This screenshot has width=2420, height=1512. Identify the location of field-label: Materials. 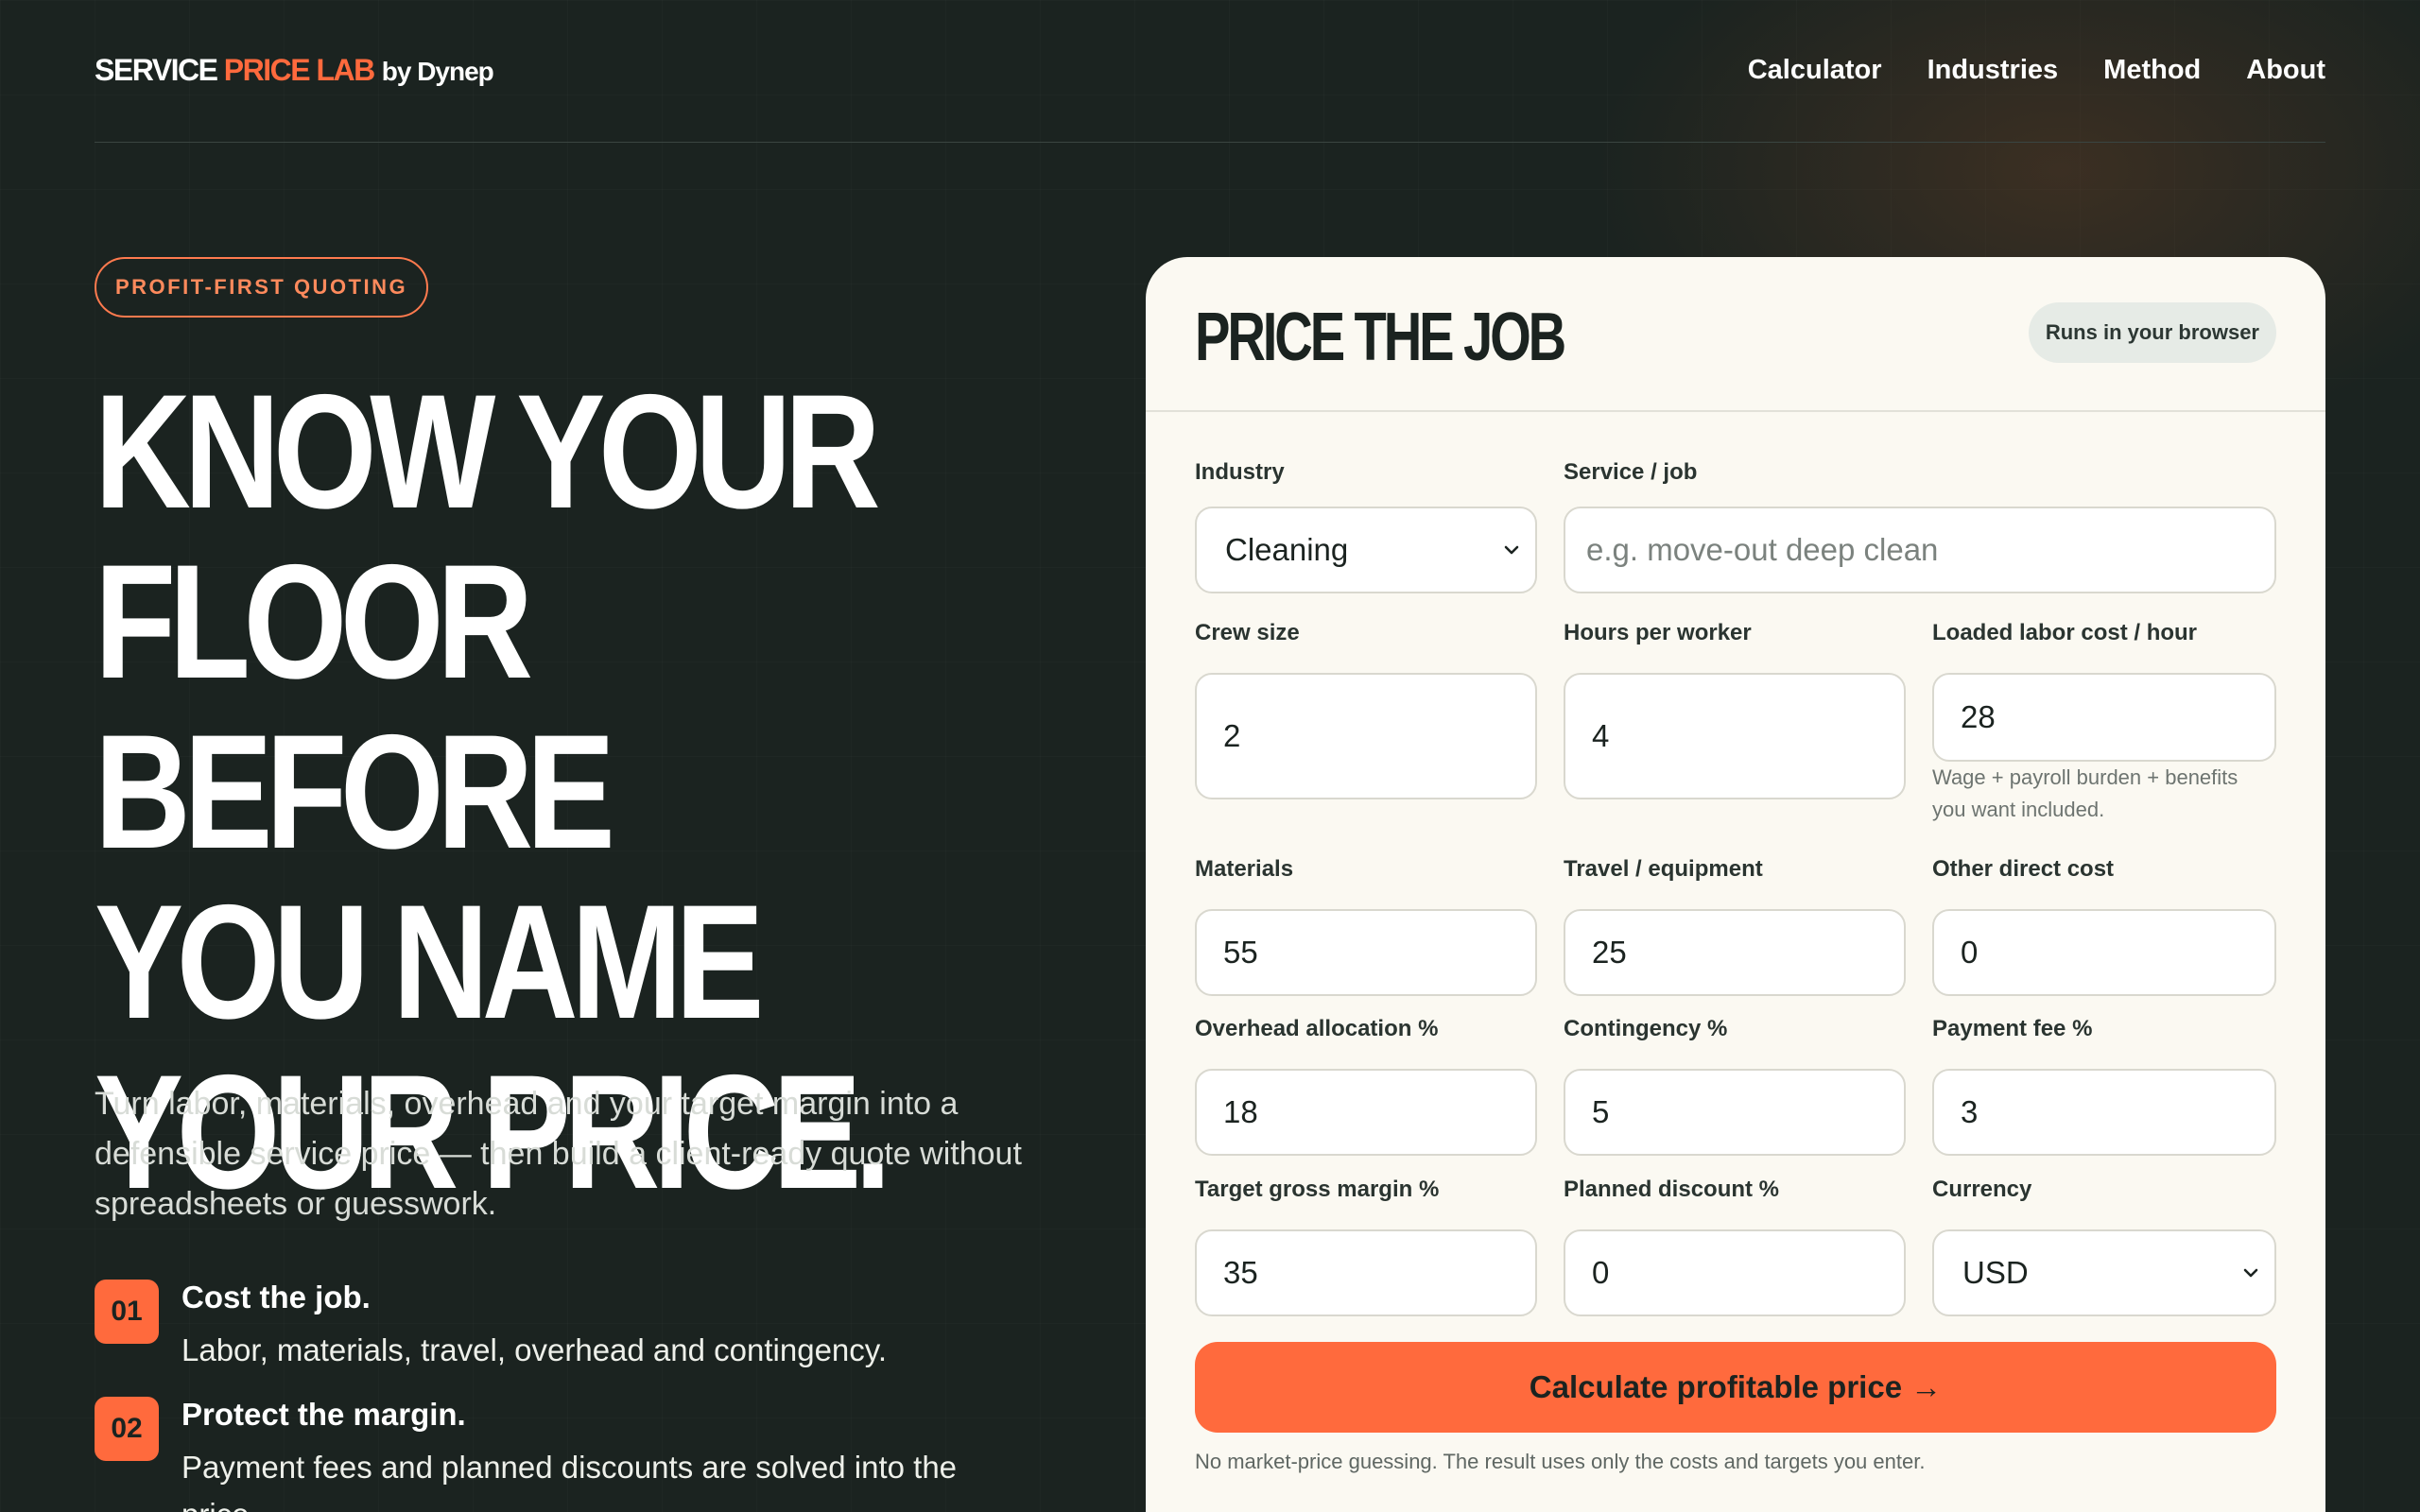
(1245, 869).